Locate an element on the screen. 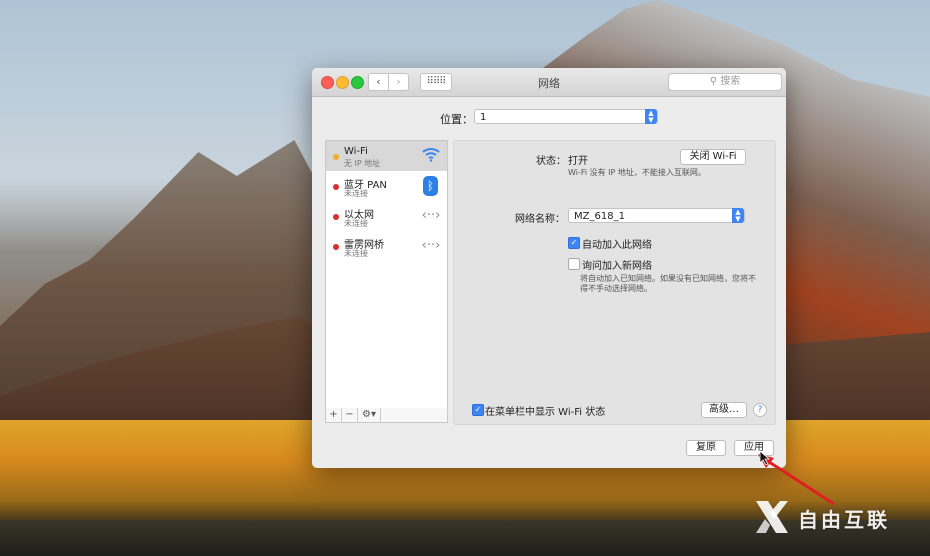  turn-off-wifi-button: 关闭 Wi-Fi is located at coordinates (713, 157).